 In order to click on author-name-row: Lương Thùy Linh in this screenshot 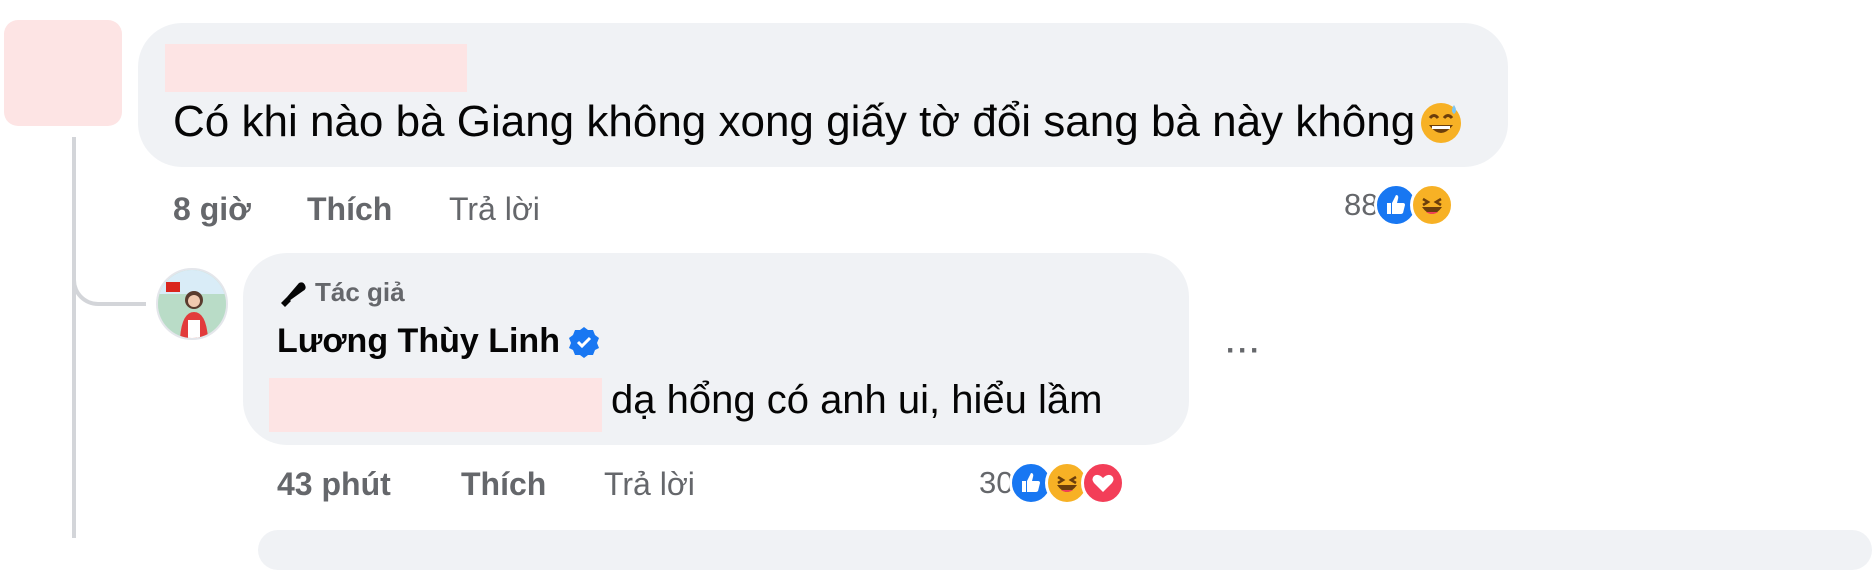, I will do `click(438, 341)`.